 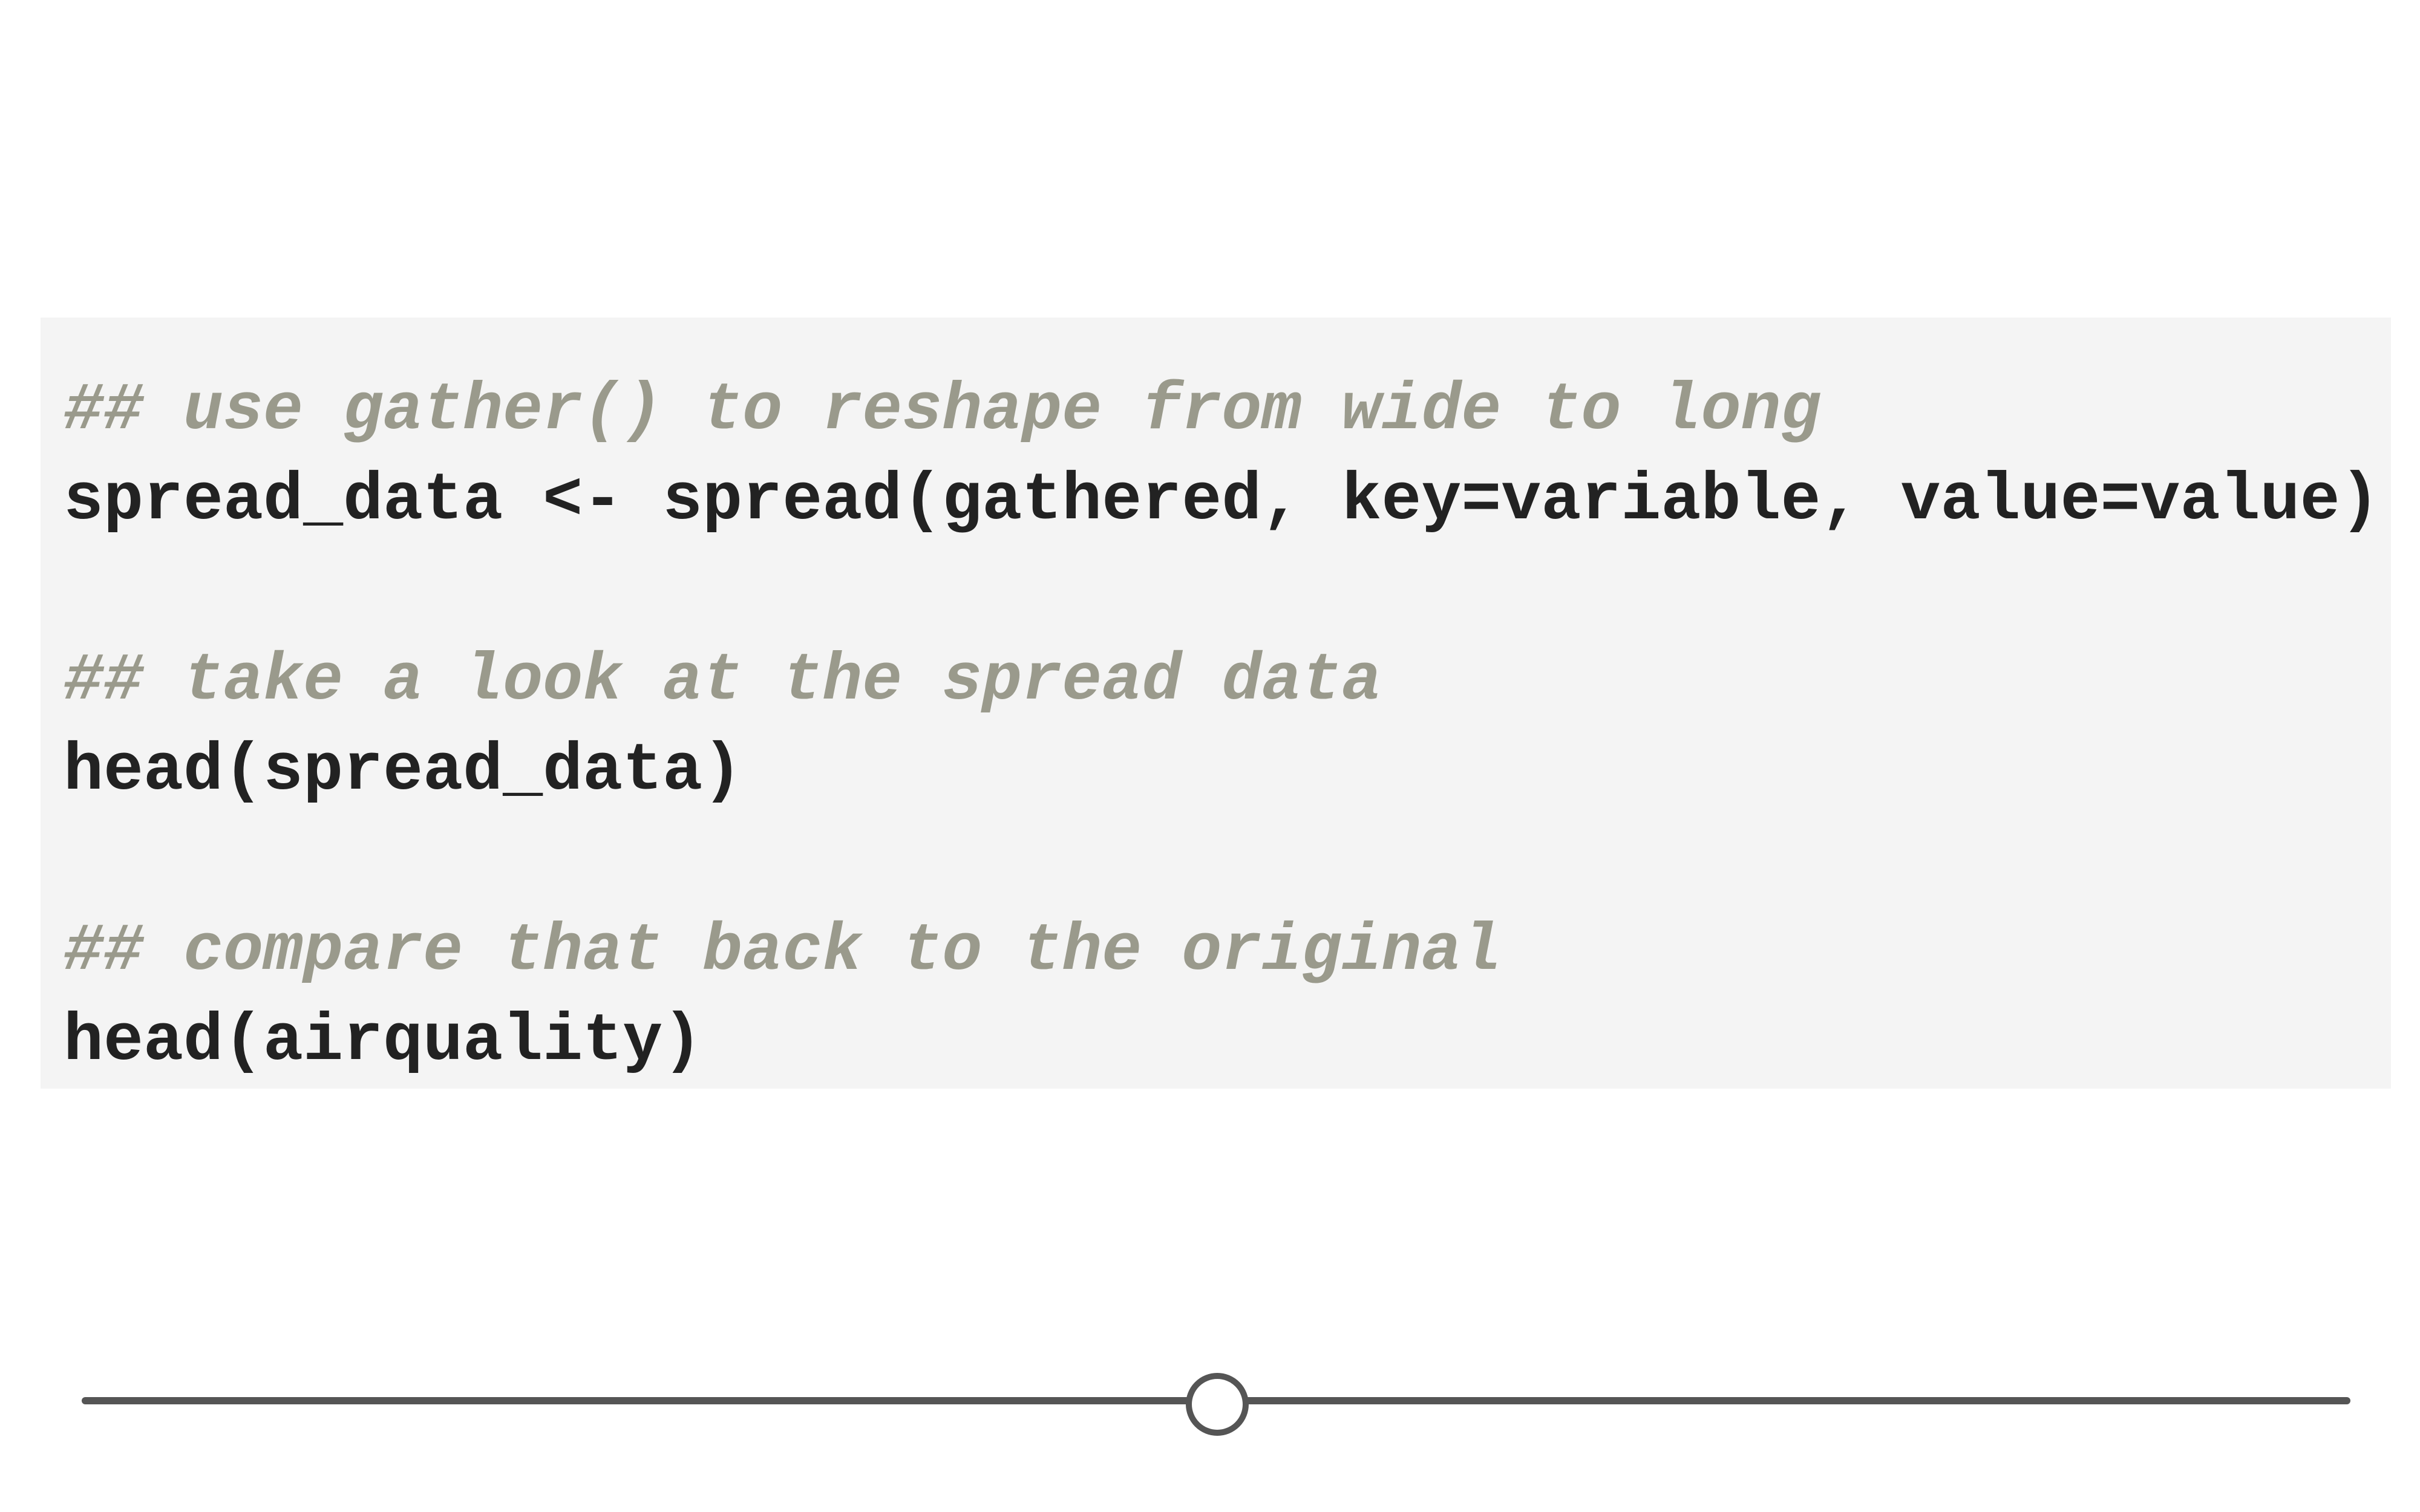 What do you see at coordinates (783, 951) in the screenshot?
I see `code-comment-line: ## compare that back to the original` at bounding box center [783, 951].